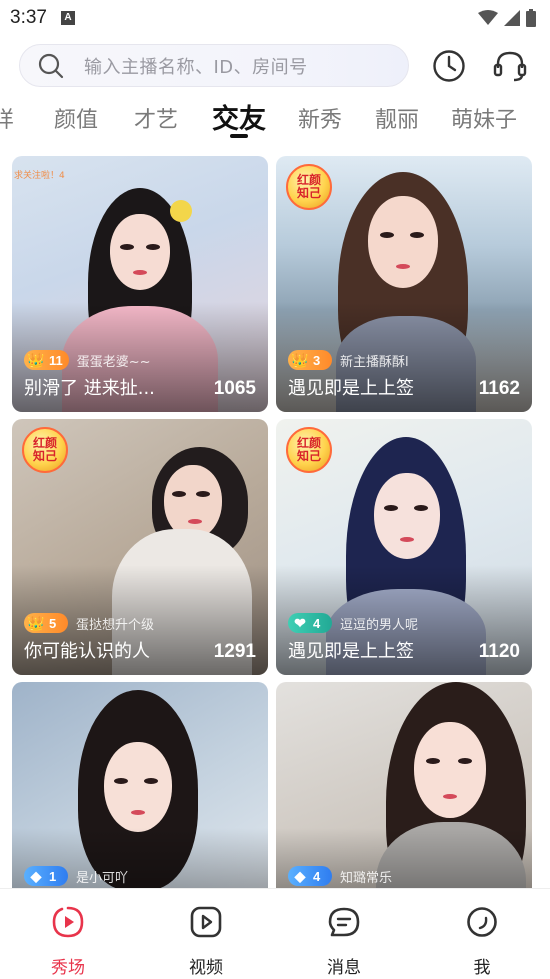 The width and height of the screenshot is (550, 979). I want to click on level-badge: ◆ 1, so click(46, 876).